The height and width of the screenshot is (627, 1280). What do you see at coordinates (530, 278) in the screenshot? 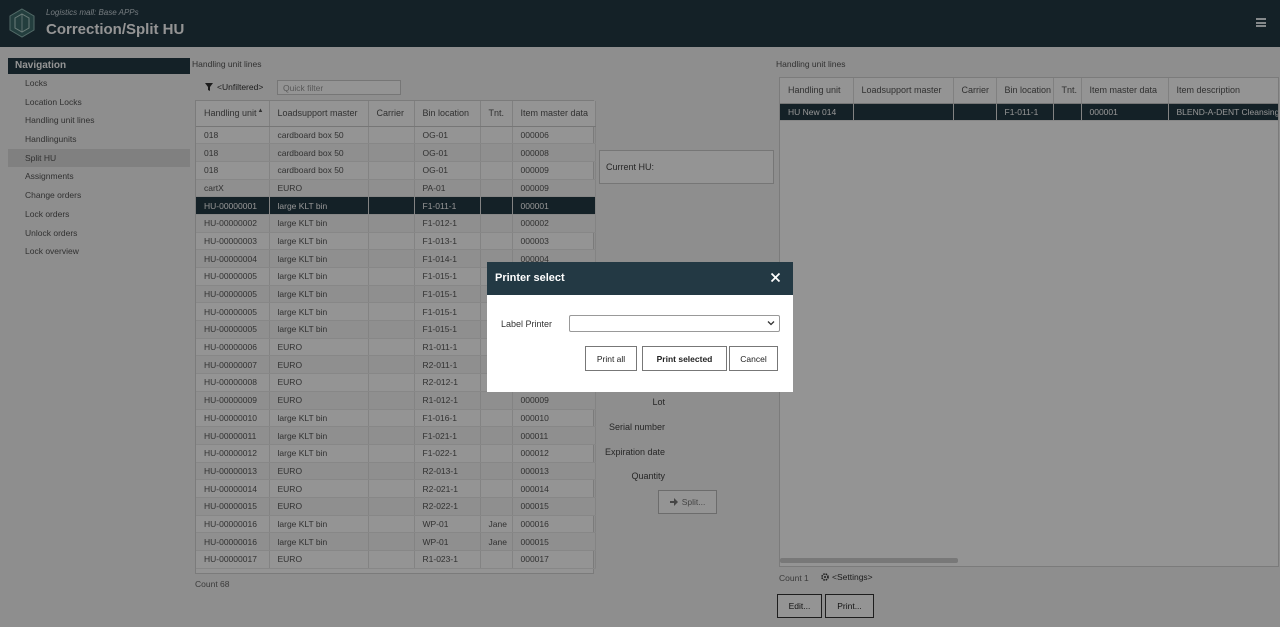
I see `dialog-title: Printer select` at bounding box center [530, 278].